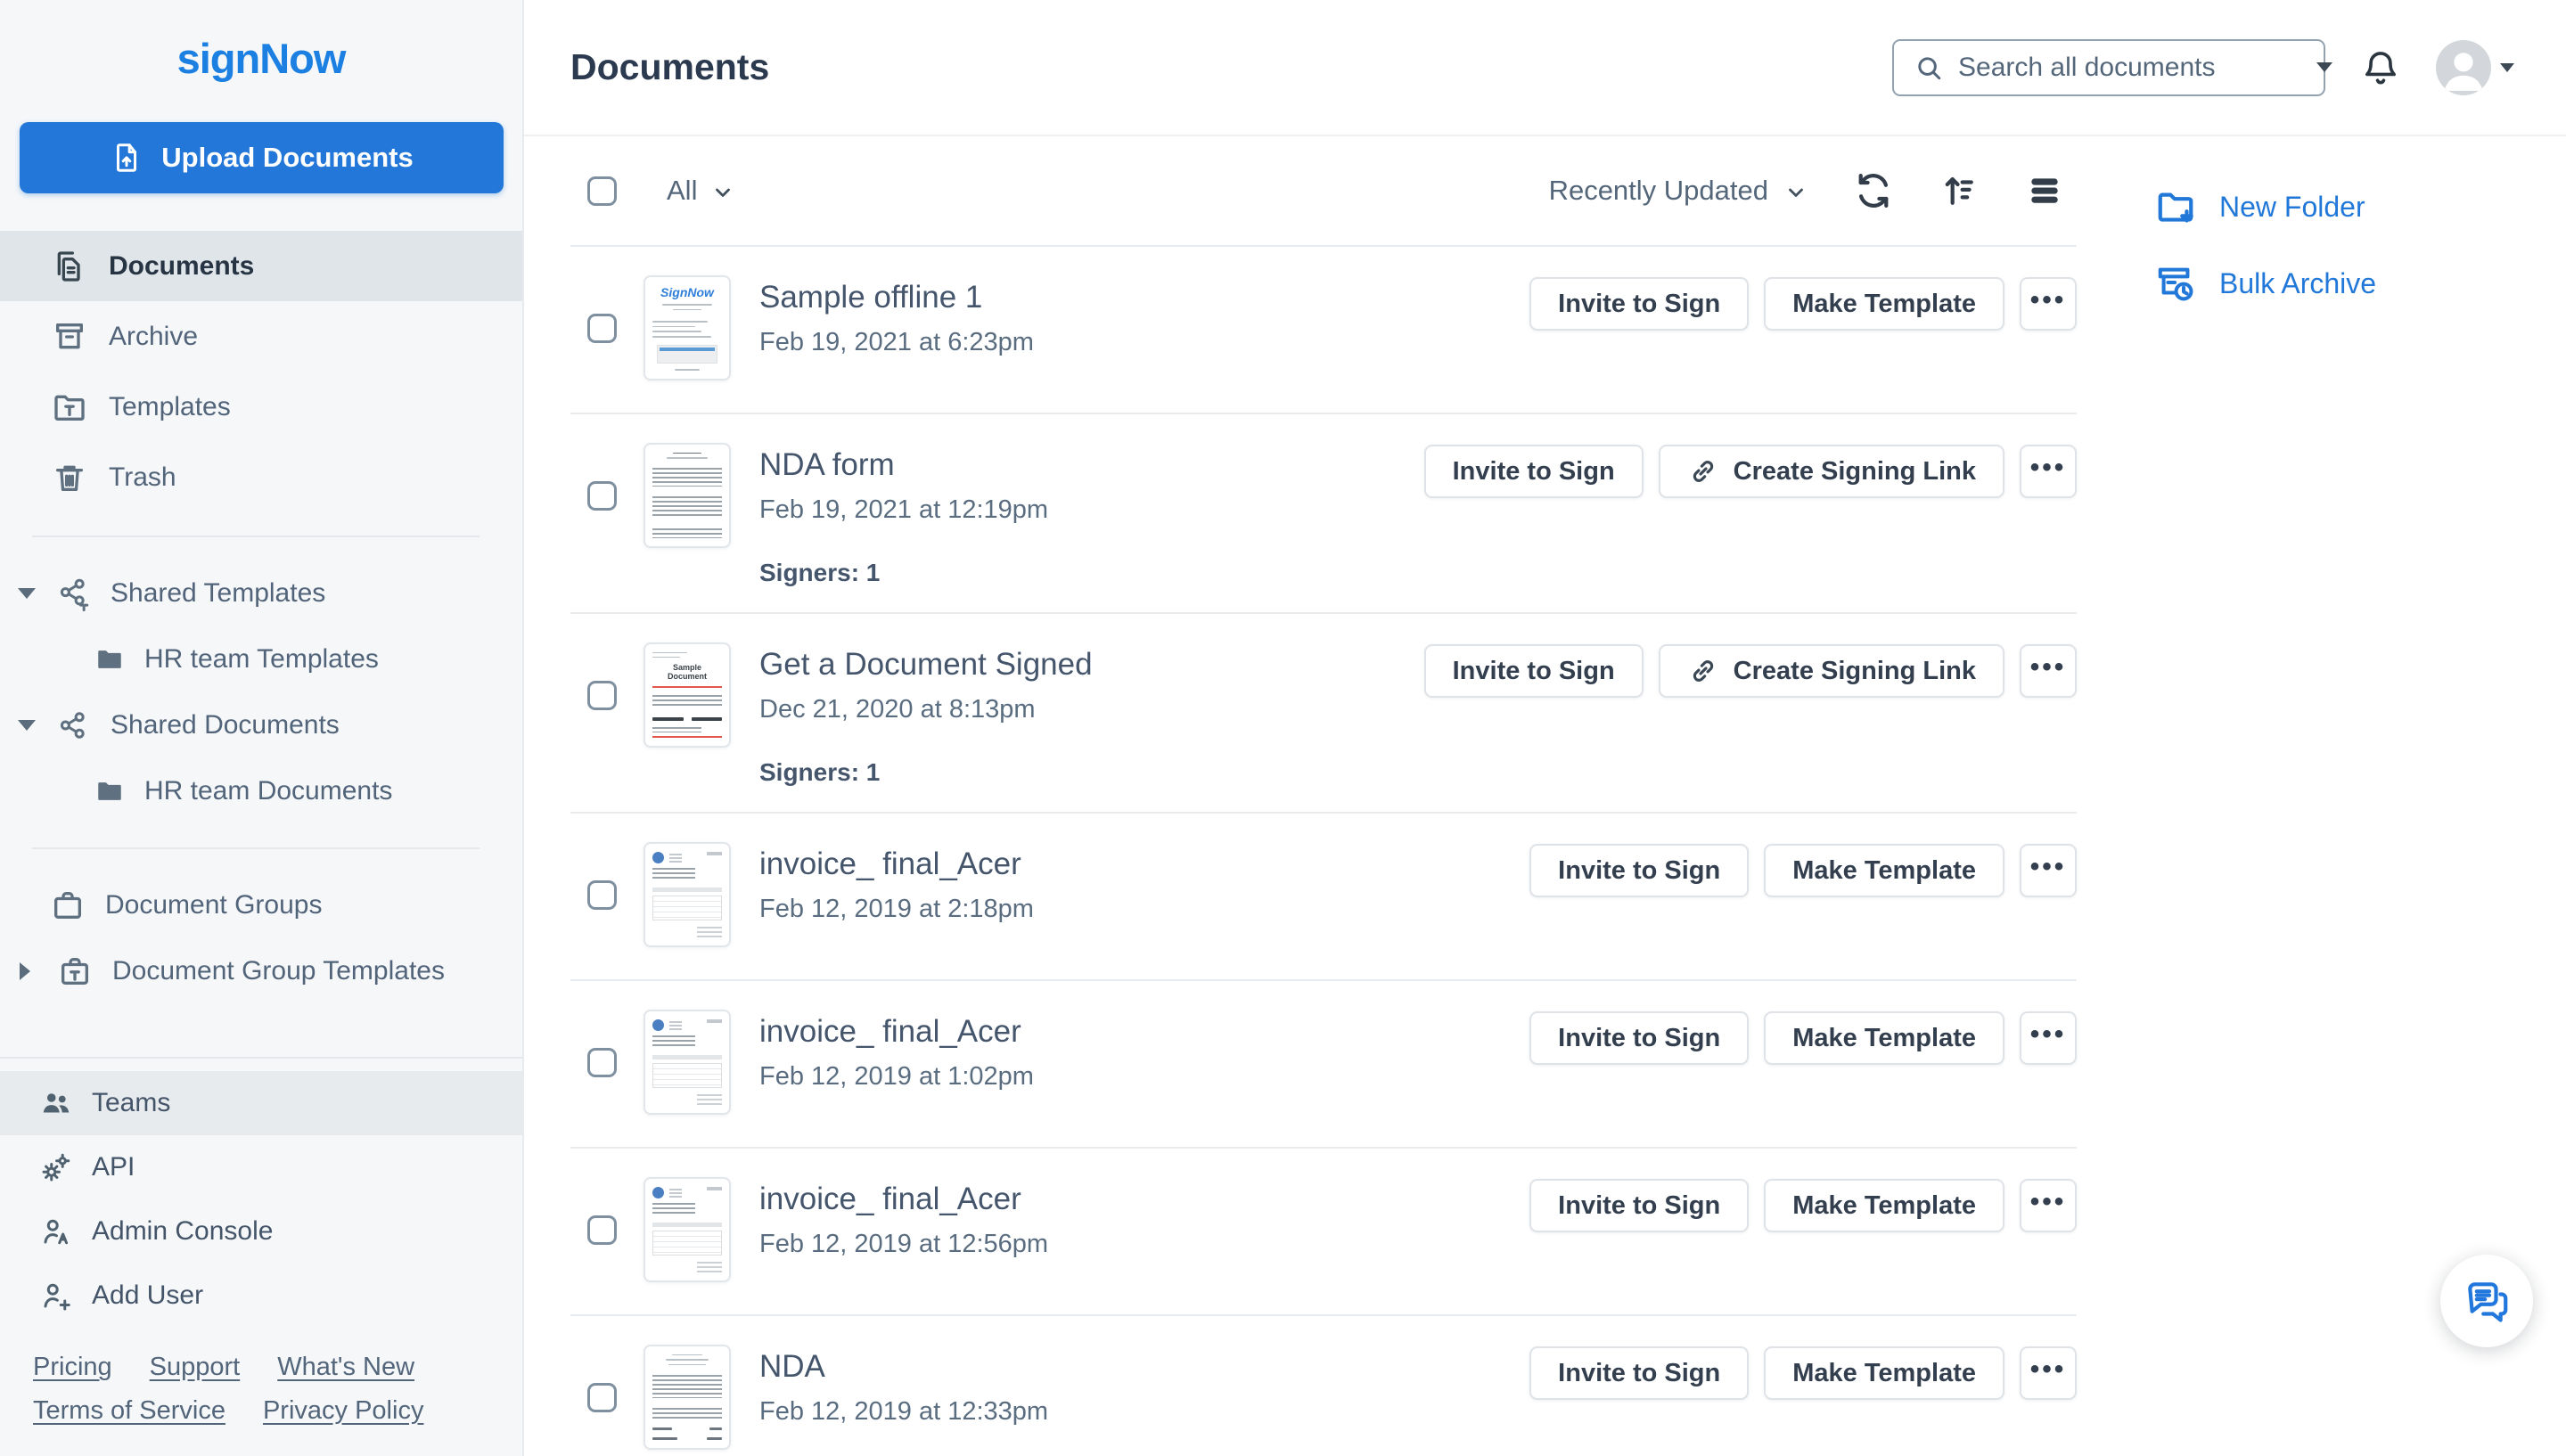 This screenshot has height=1456, width=2566. Describe the element at coordinates (69, 477) in the screenshot. I see `trash-icon` at that location.